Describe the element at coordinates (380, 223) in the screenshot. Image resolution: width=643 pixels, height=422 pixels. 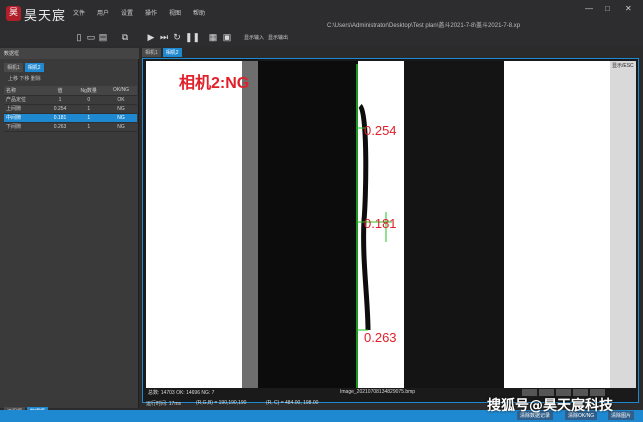
I see `measurement-middle: 0.181` at that location.